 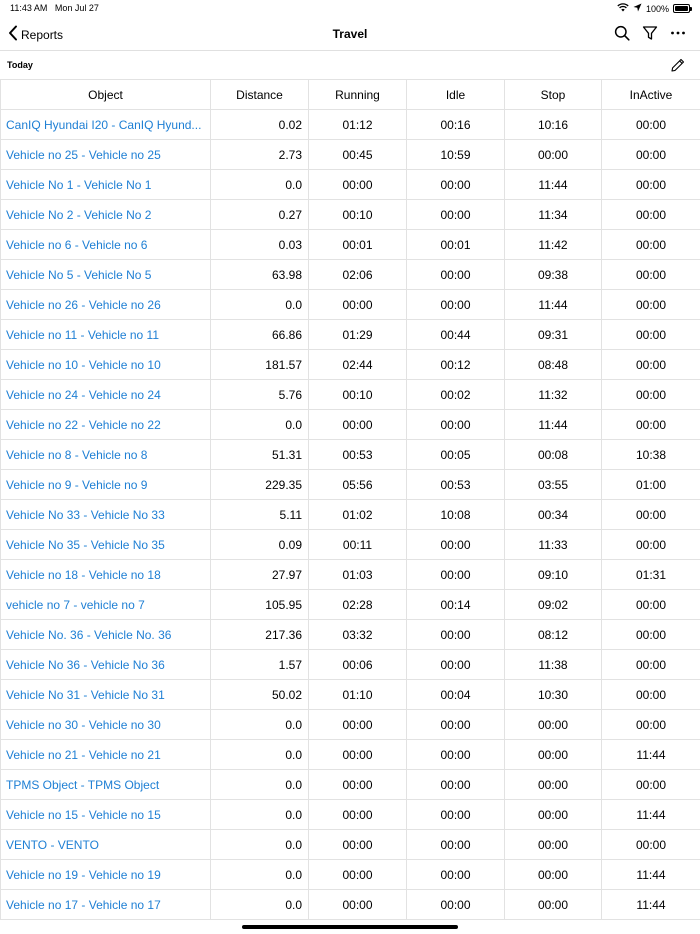 What do you see at coordinates (105, 904) in the screenshot?
I see `object-link: Vehicle no 17 - Vehicle no 17` at bounding box center [105, 904].